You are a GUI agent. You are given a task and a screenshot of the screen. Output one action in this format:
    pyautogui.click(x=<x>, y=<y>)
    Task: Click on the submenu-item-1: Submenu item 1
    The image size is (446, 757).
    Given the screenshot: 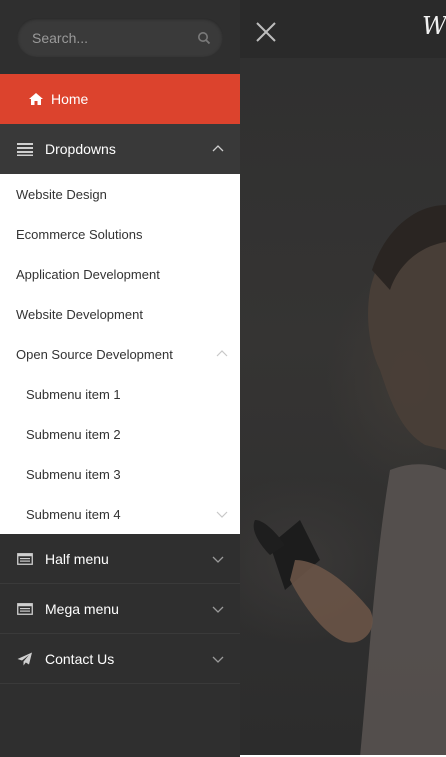 What is the action you would take?
    pyautogui.click(x=120, y=394)
    